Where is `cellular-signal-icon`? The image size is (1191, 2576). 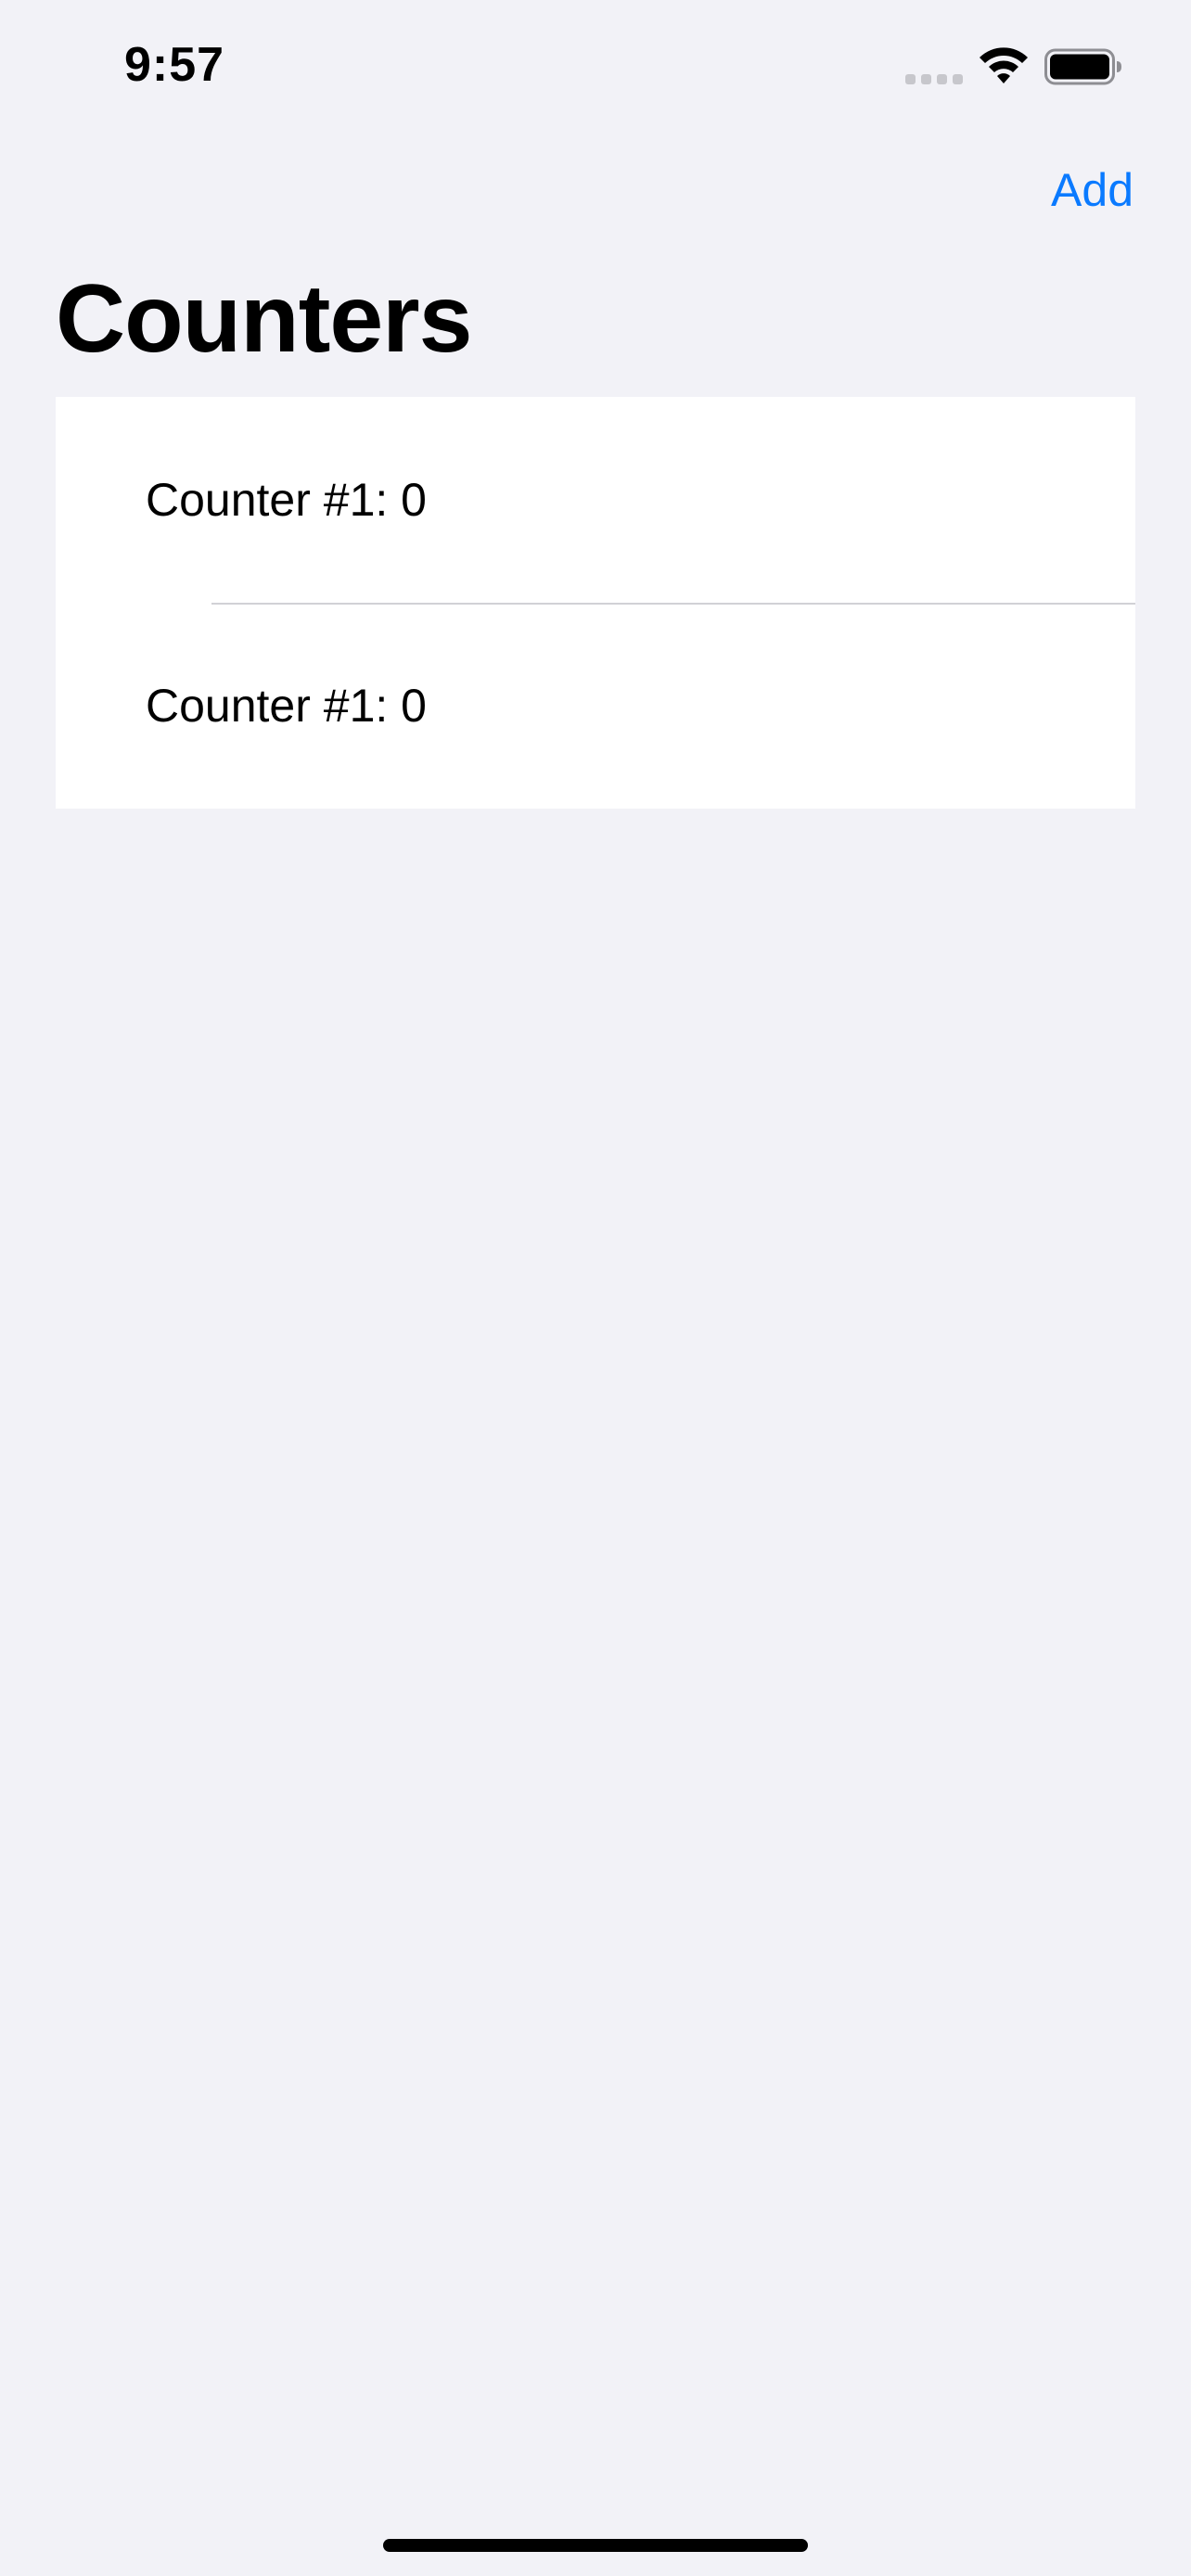
cellular-signal-icon is located at coordinates (934, 79).